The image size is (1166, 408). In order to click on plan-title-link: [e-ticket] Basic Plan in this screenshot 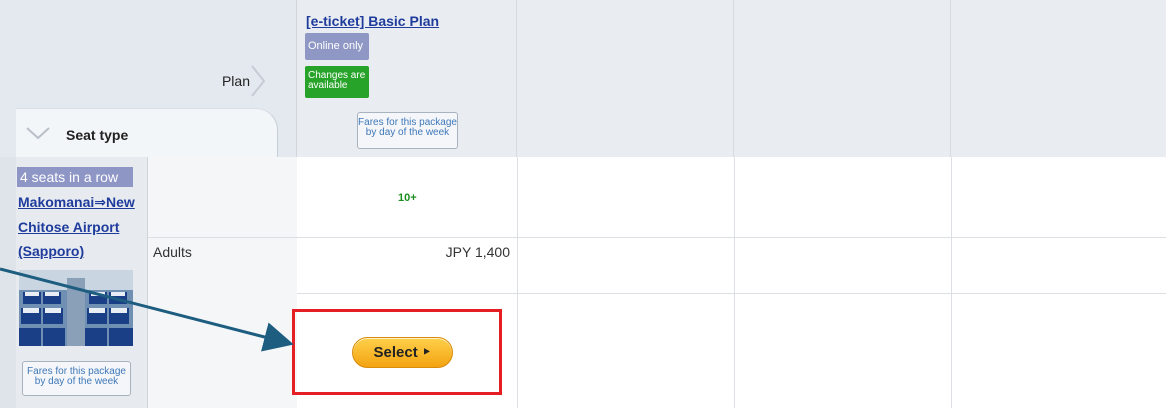, I will do `click(372, 21)`.